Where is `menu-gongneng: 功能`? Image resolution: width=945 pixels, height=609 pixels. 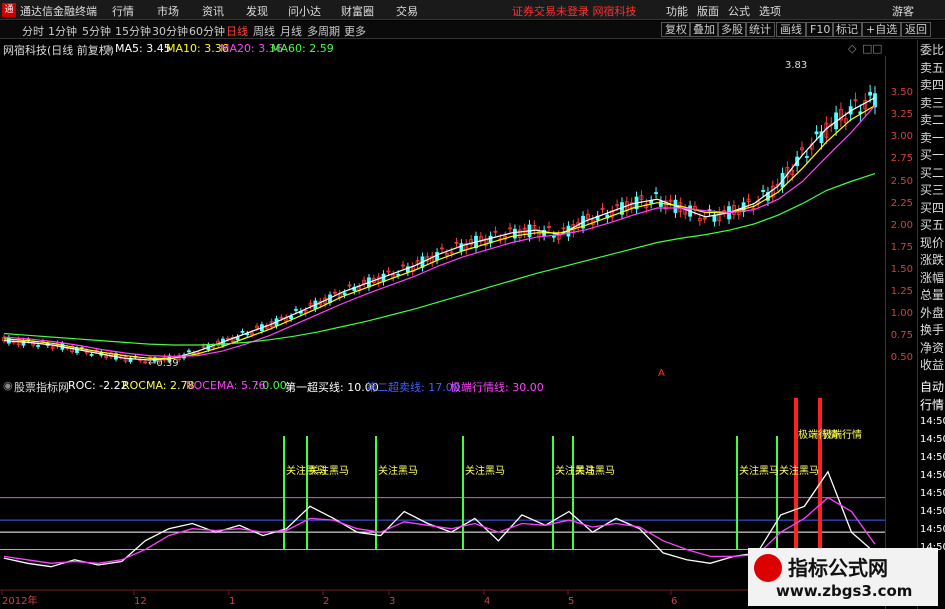
menu-gongneng: 功能 is located at coordinates (677, 11).